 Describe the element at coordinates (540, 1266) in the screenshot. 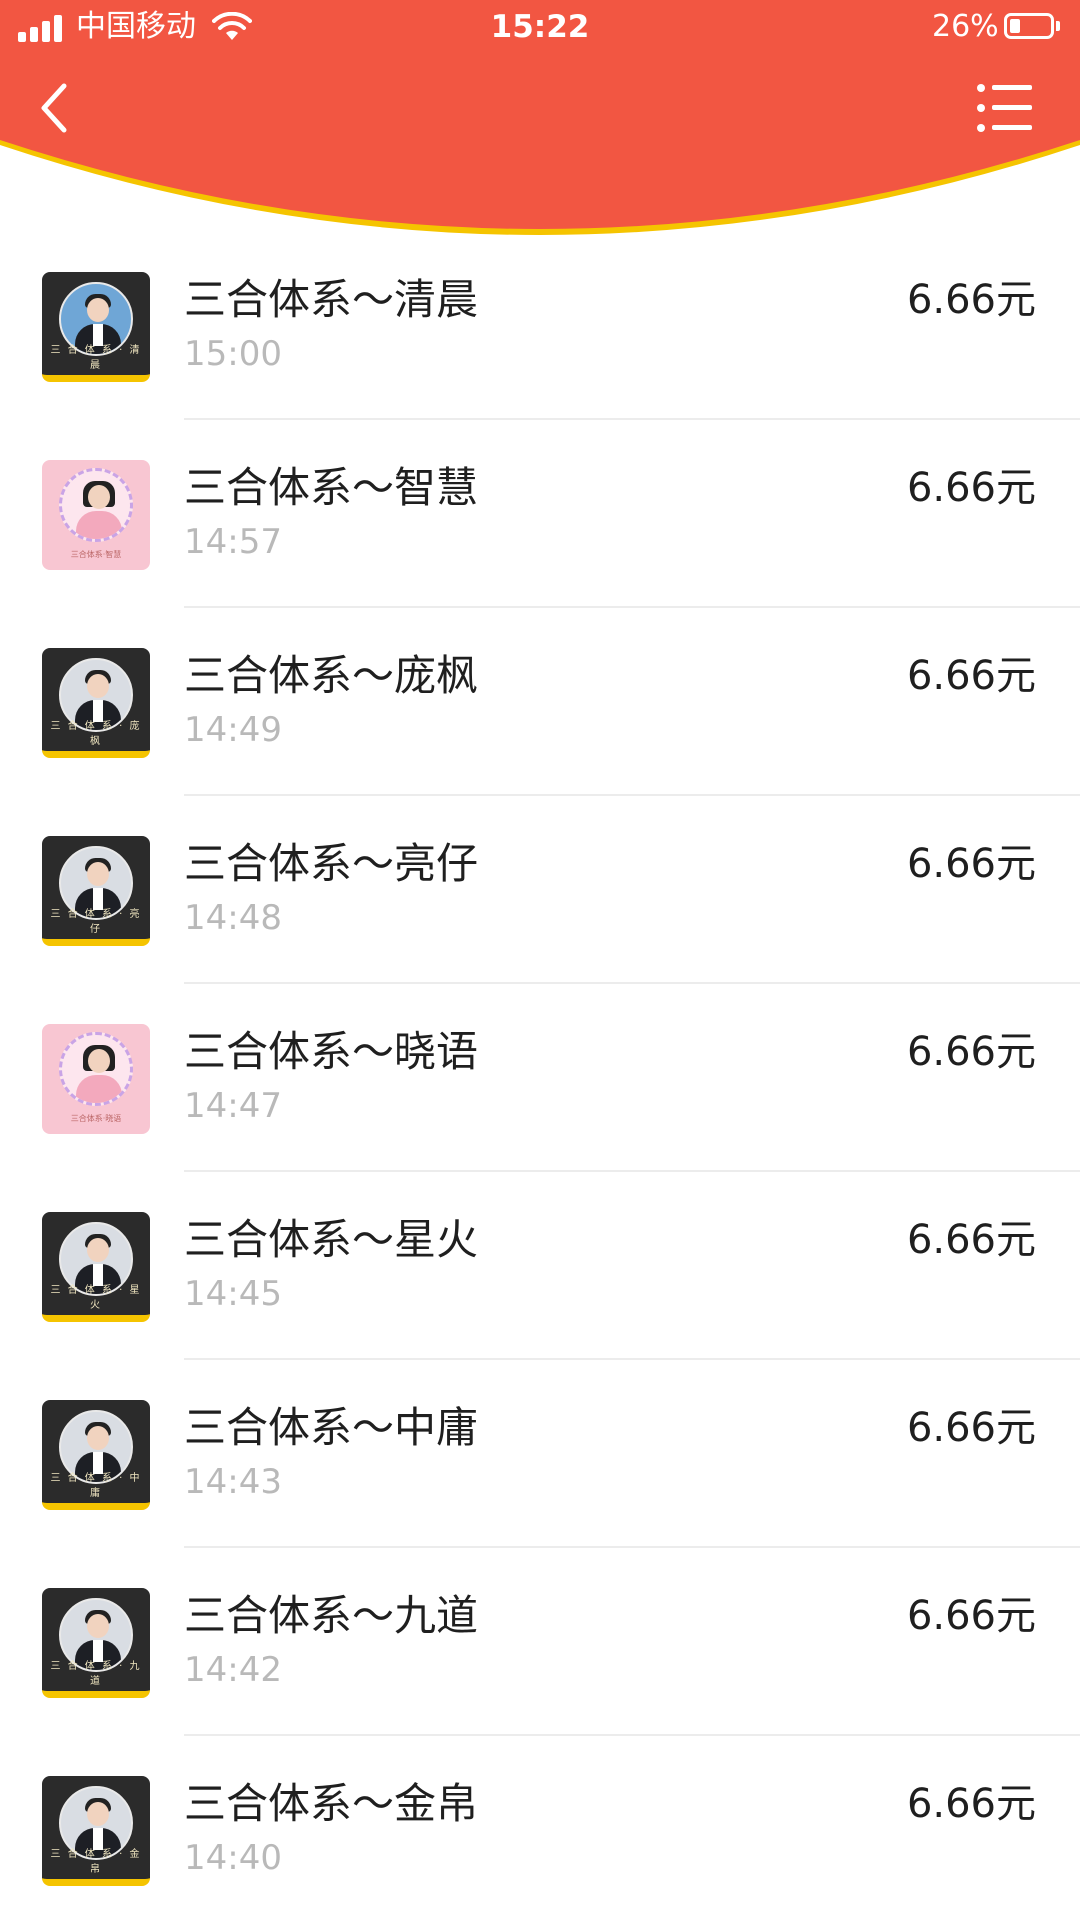

I see `list-item: 三 合 体 系 · 星 火 三合体系～星火 14:45 6.66元` at that location.